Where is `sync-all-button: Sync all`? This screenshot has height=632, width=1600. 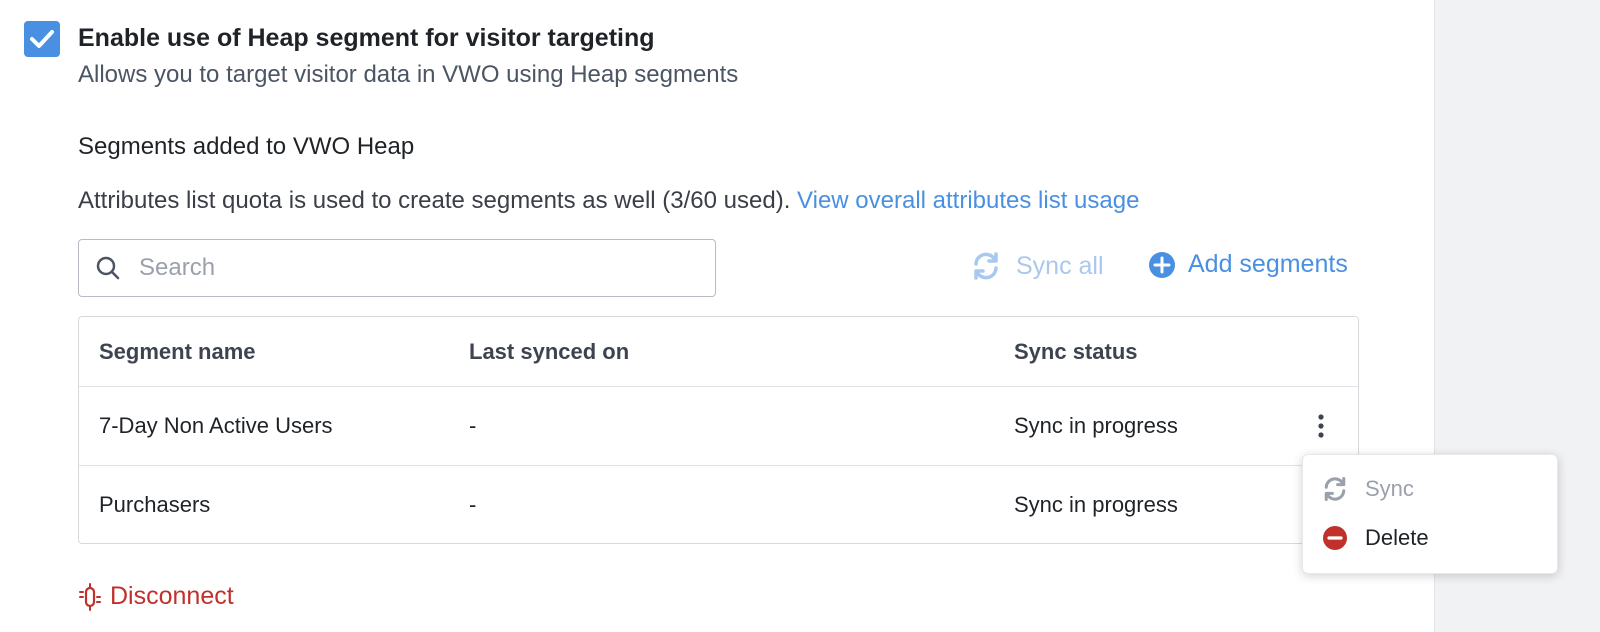
sync-all-button: Sync all is located at coordinates (1037, 266).